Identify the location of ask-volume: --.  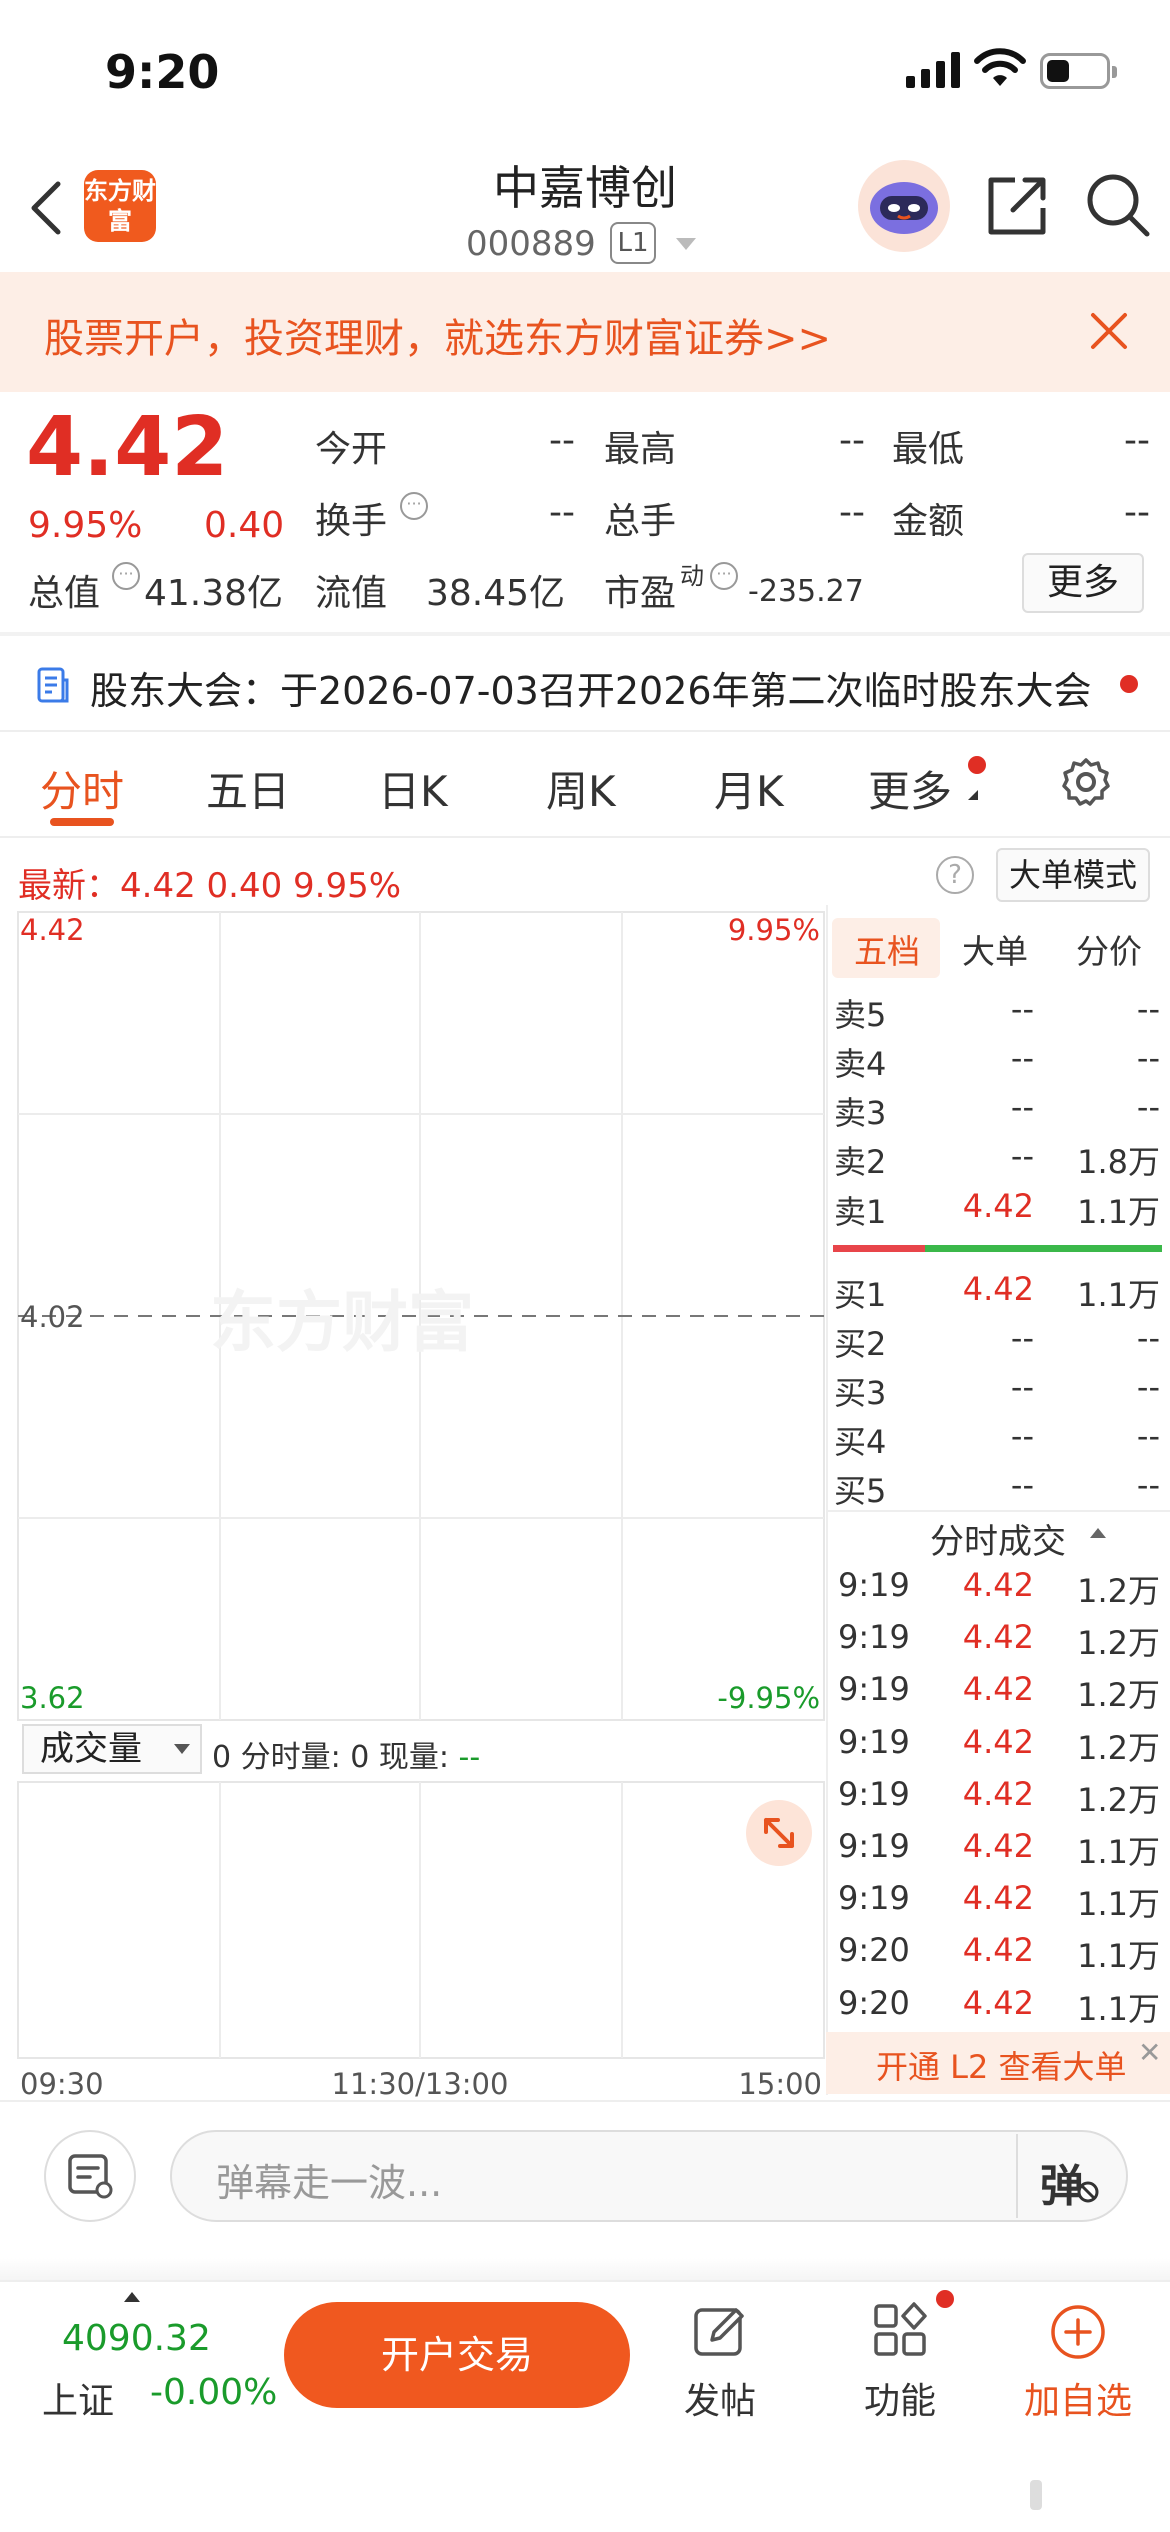
(1148, 1009).